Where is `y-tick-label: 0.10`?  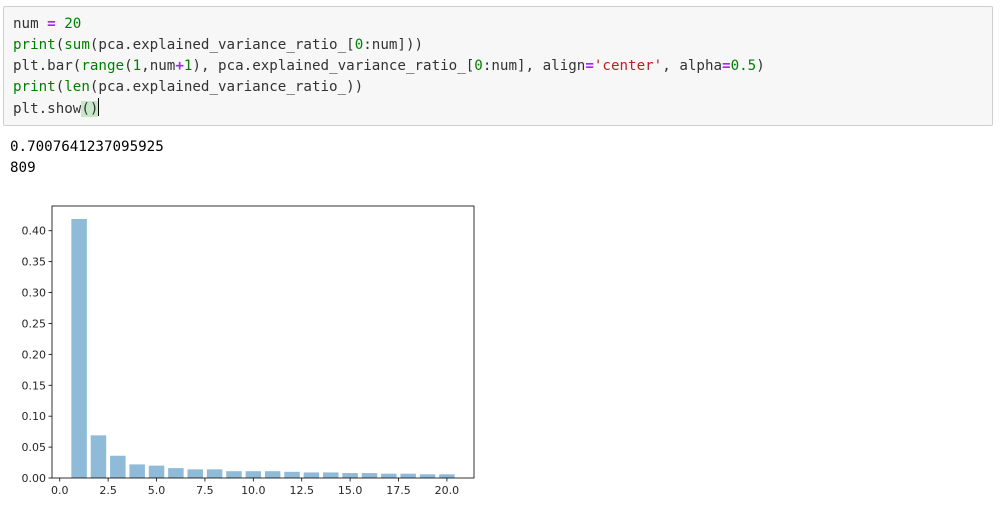
y-tick-label: 0.10 is located at coordinates (34, 416).